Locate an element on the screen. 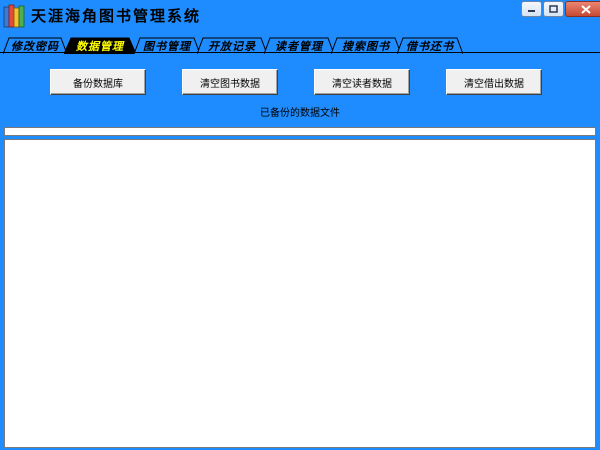 The height and width of the screenshot is (450, 600). books-app-icon is located at coordinates (14, 16).